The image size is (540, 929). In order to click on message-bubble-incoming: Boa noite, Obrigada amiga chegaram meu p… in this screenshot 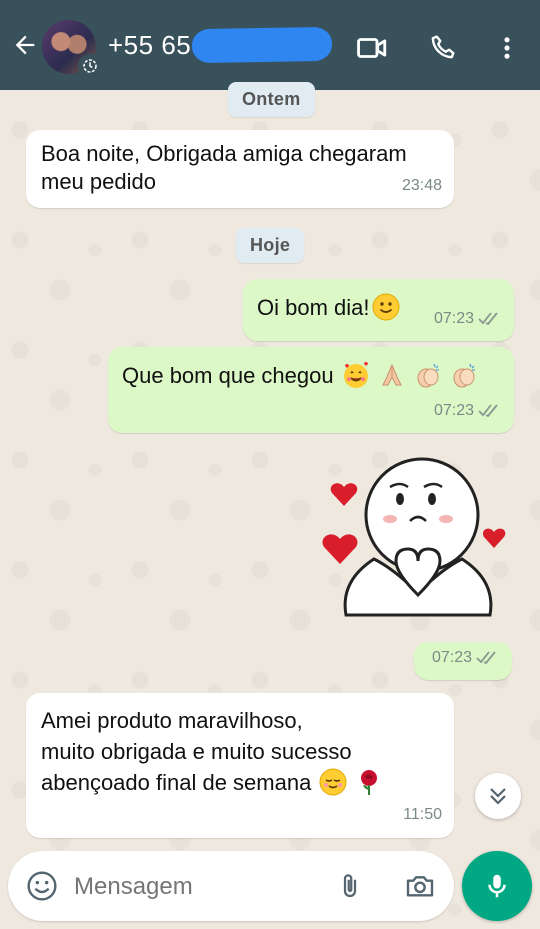, I will do `click(240, 169)`.